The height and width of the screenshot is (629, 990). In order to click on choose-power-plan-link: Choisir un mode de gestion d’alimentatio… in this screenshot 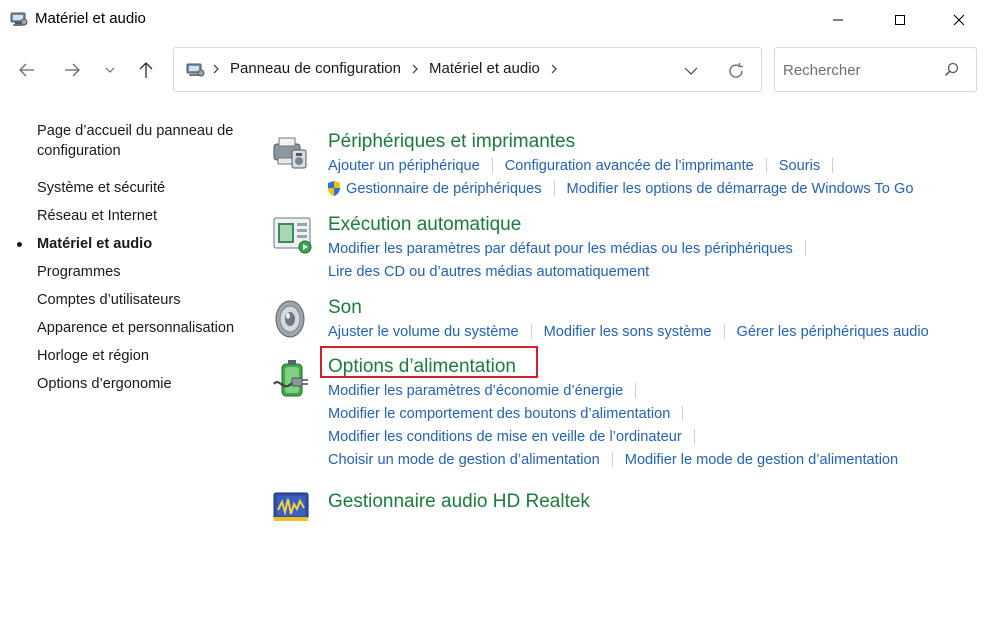, I will do `click(464, 460)`.